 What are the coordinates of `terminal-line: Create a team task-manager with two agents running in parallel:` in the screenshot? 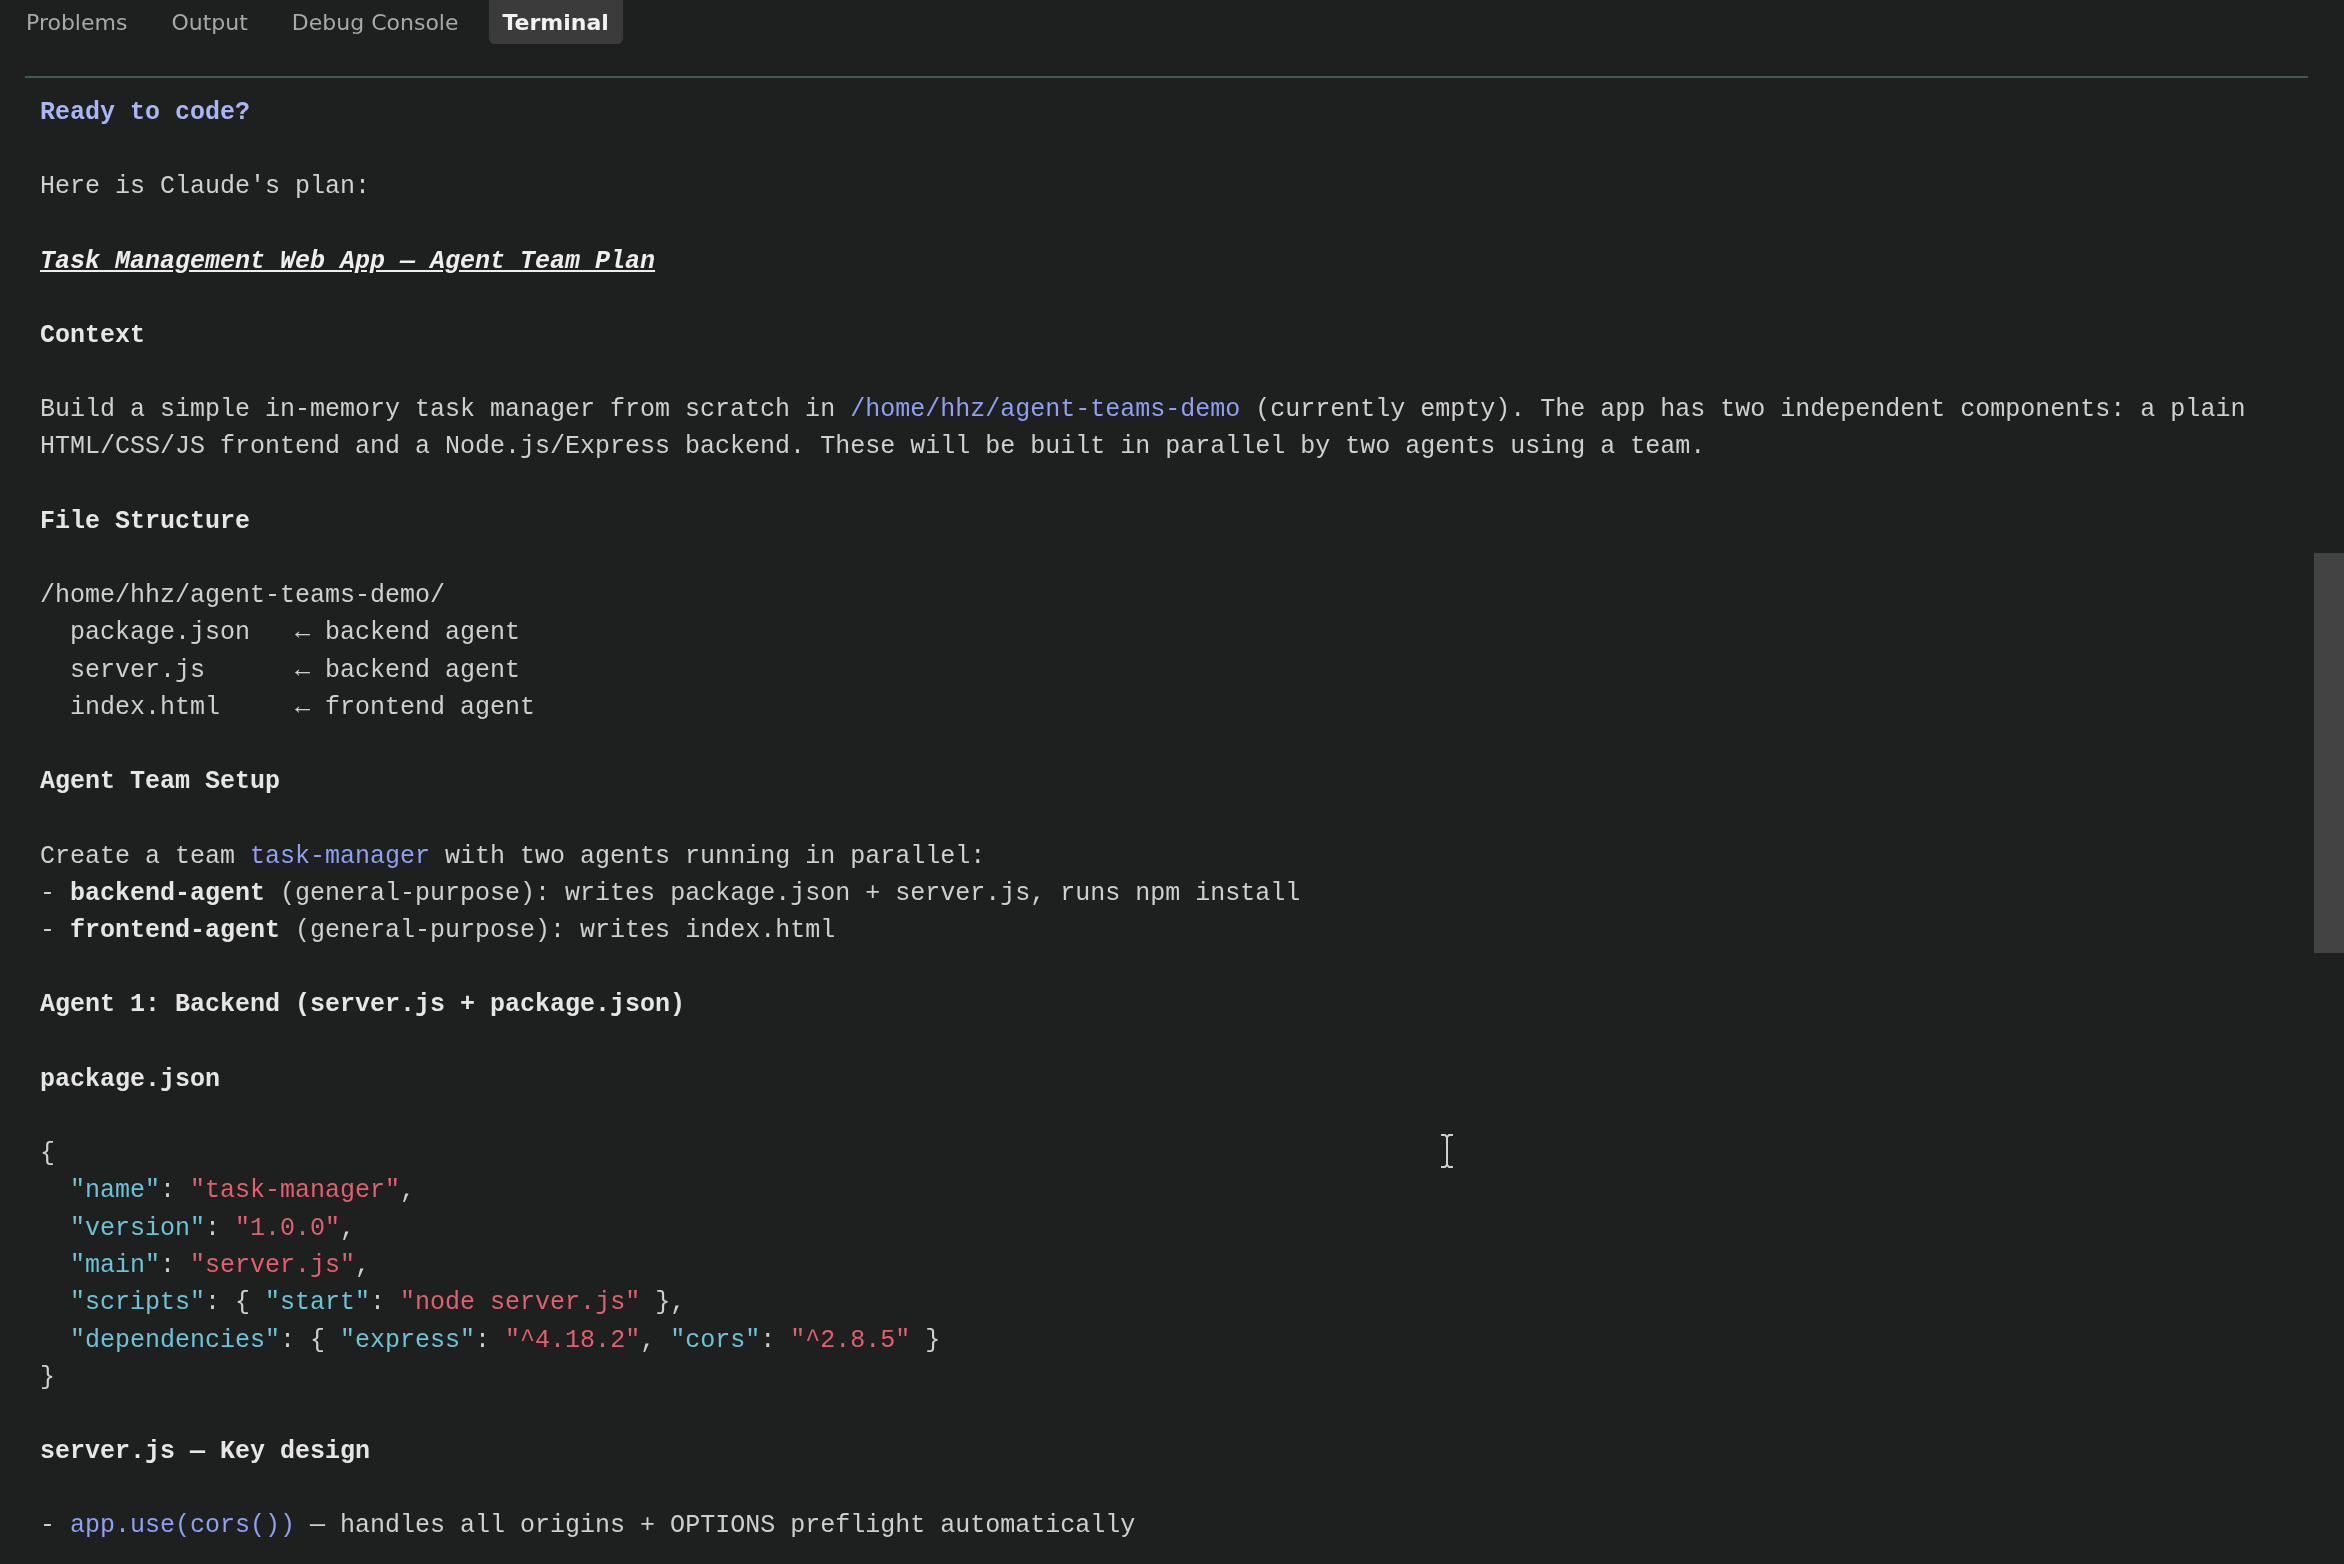 It's located at (513, 856).